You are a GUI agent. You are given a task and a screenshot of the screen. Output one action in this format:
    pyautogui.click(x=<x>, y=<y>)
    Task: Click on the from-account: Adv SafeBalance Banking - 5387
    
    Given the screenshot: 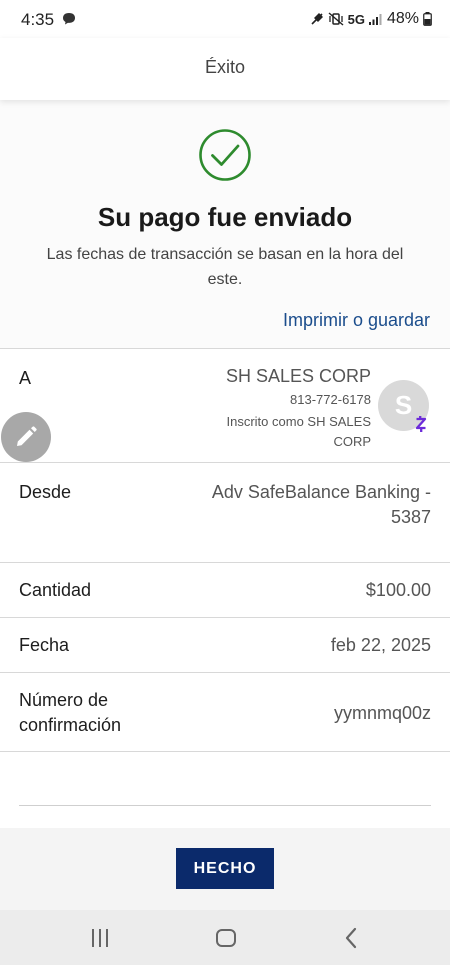 What is the action you would take?
    pyautogui.click(x=321, y=504)
    